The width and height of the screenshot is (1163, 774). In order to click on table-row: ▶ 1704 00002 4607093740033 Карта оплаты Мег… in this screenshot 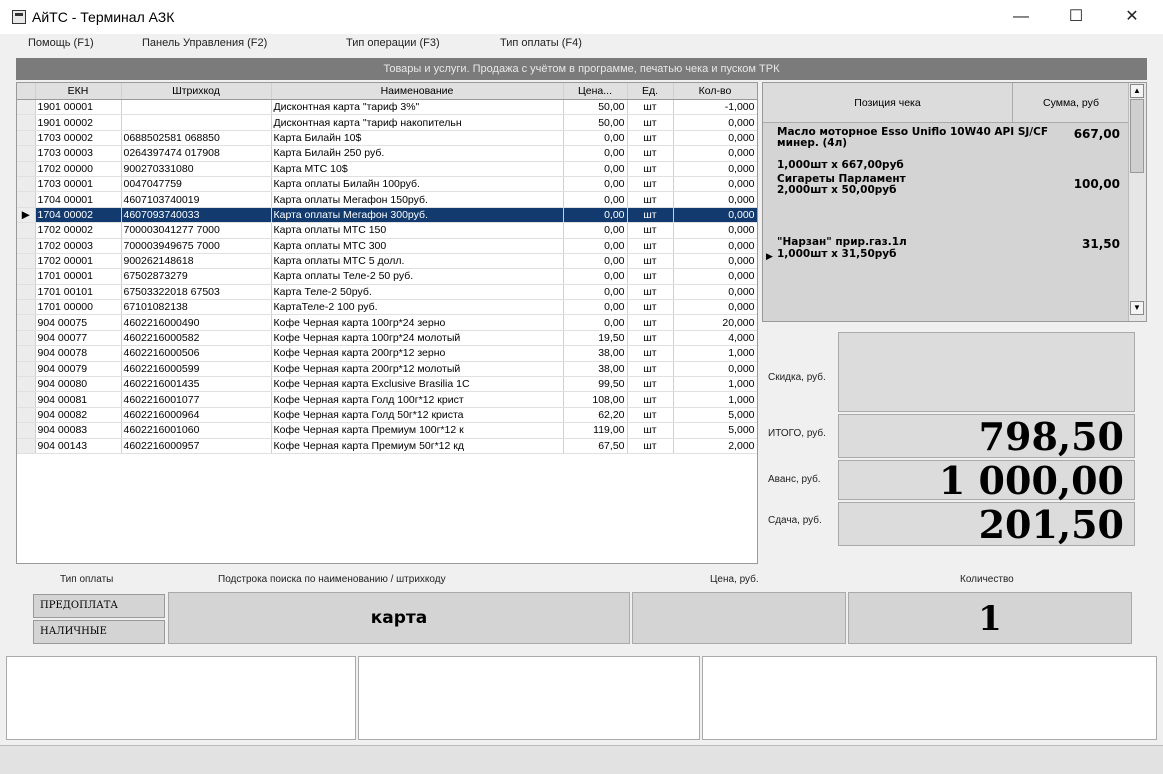, I will do `click(387, 215)`.